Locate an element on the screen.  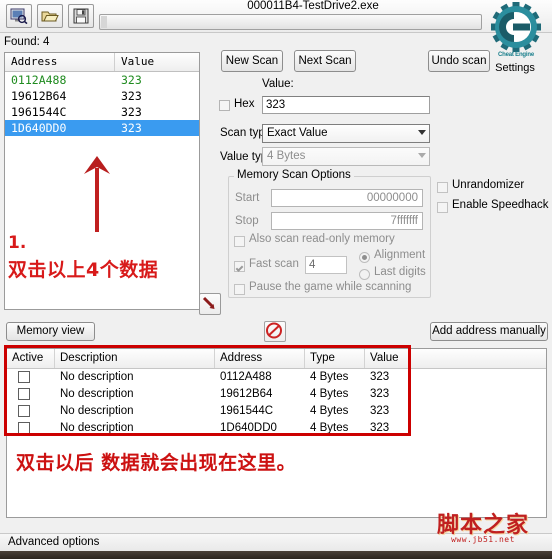
scan-result-row: 19612B64 323 is located at coordinates (102, 96).